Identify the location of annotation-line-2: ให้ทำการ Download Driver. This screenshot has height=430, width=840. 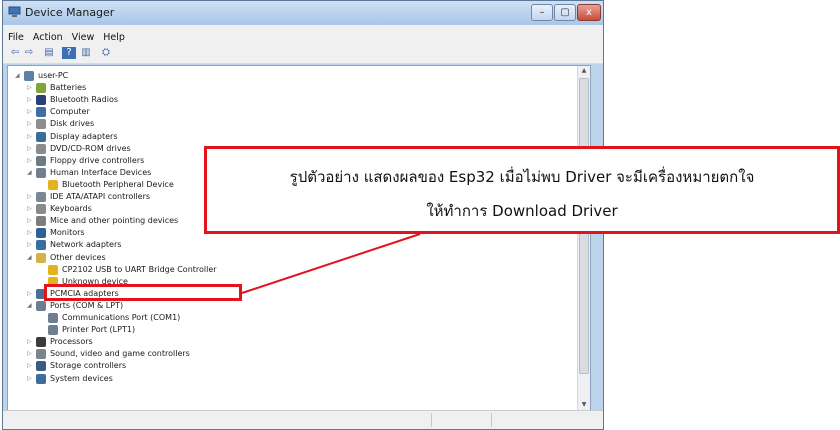
(522, 211).